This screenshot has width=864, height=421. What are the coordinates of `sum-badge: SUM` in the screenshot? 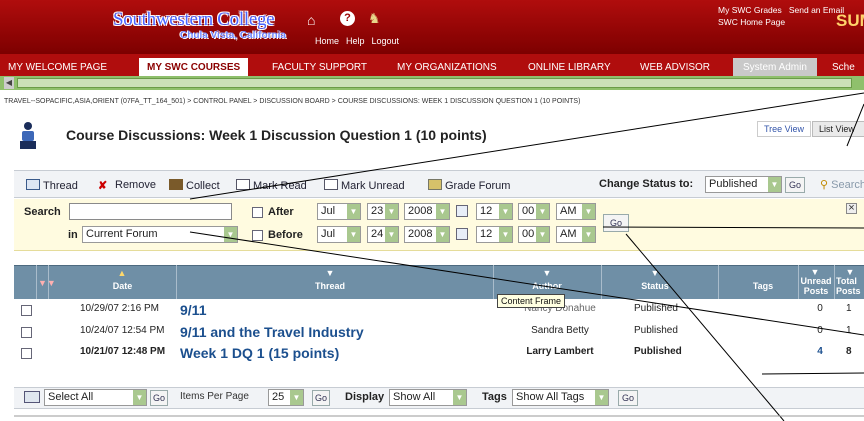 It's located at (850, 21).